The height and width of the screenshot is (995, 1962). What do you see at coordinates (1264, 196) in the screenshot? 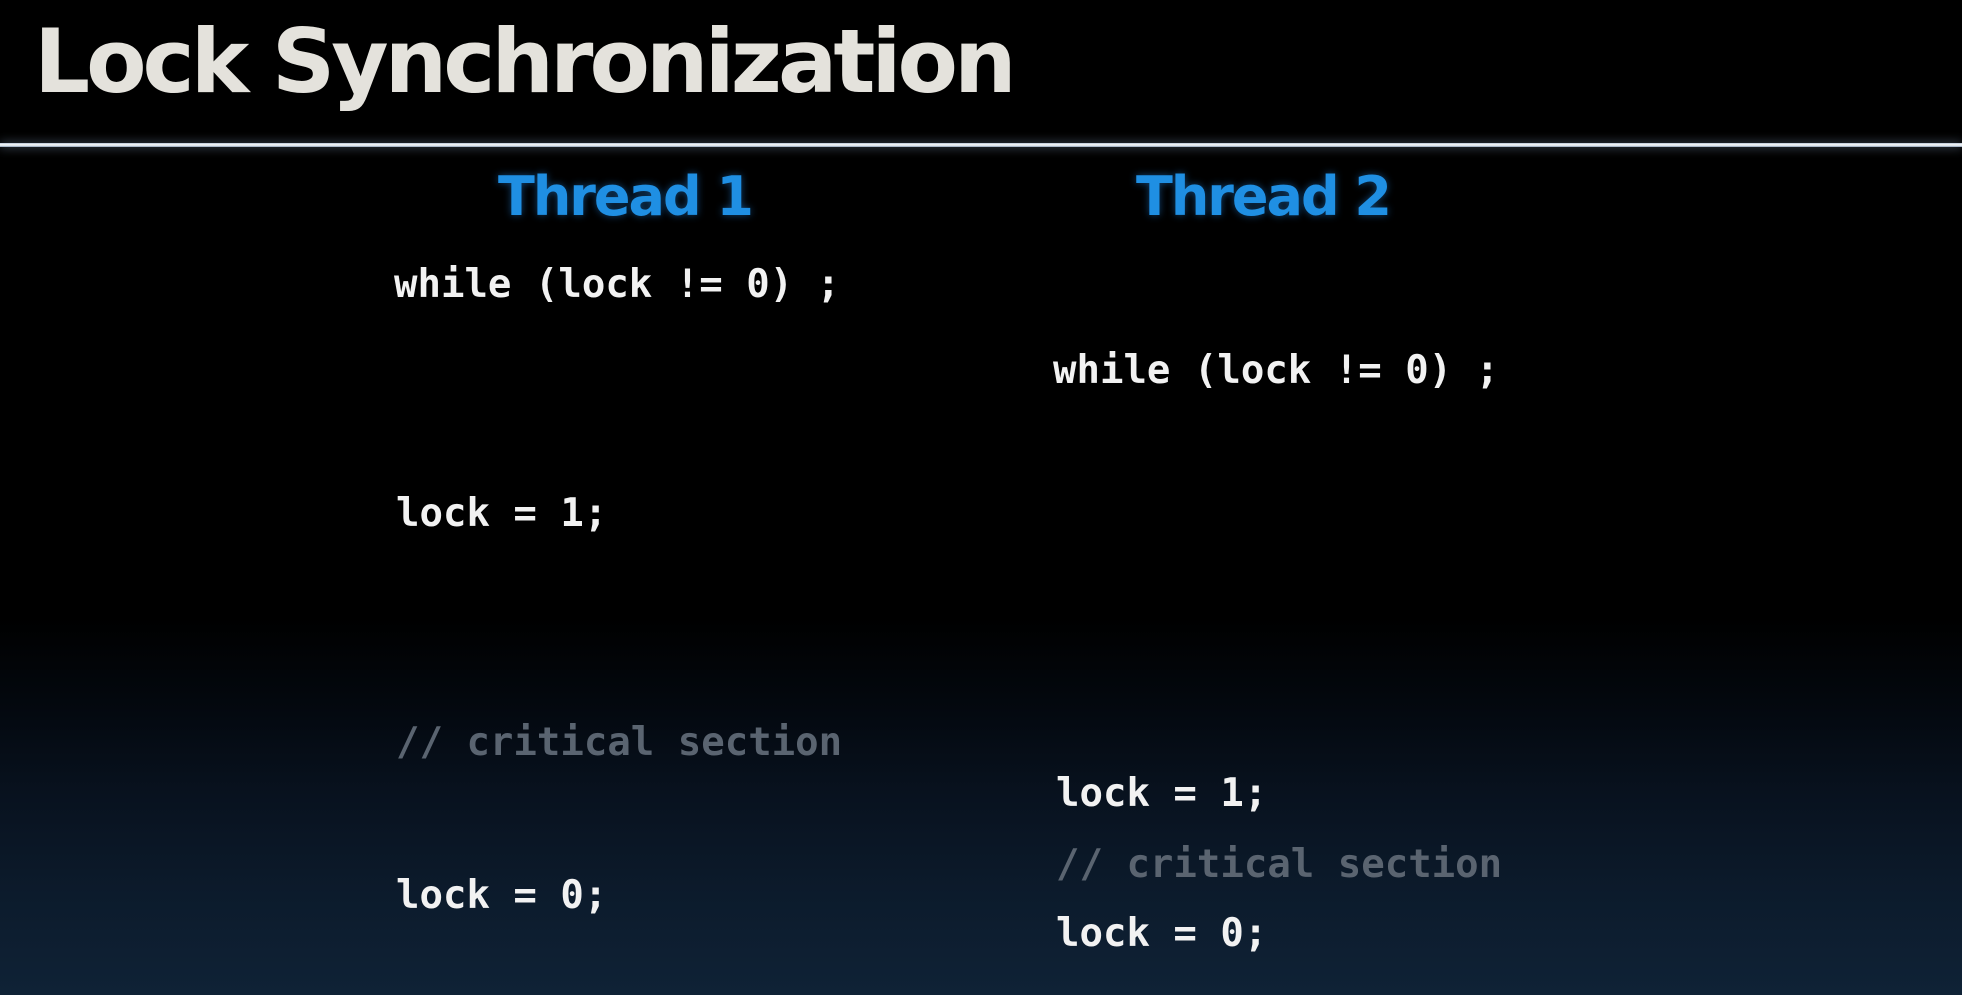
I see `thread-2-heading: Thread 2` at bounding box center [1264, 196].